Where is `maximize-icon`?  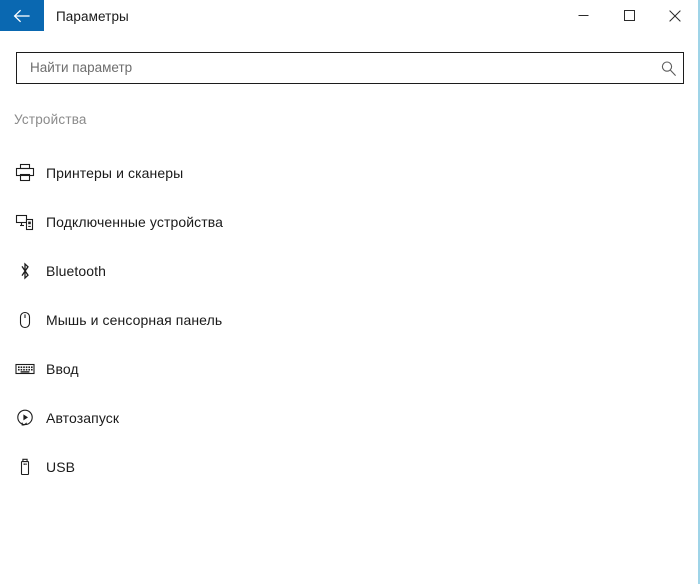 maximize-icon is located at coordinates (629, 15).